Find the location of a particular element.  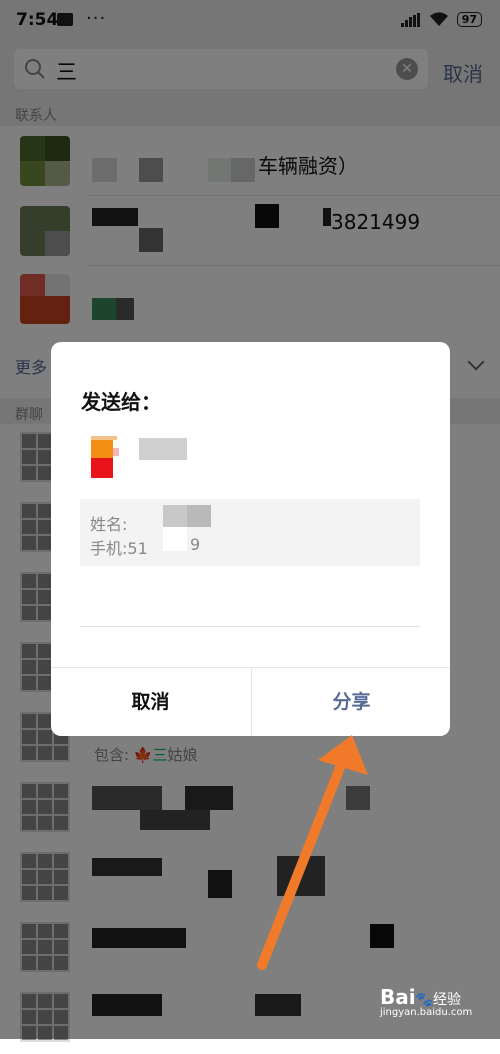

paw-icon: 🐾 is located at coordinates (424, 1000).